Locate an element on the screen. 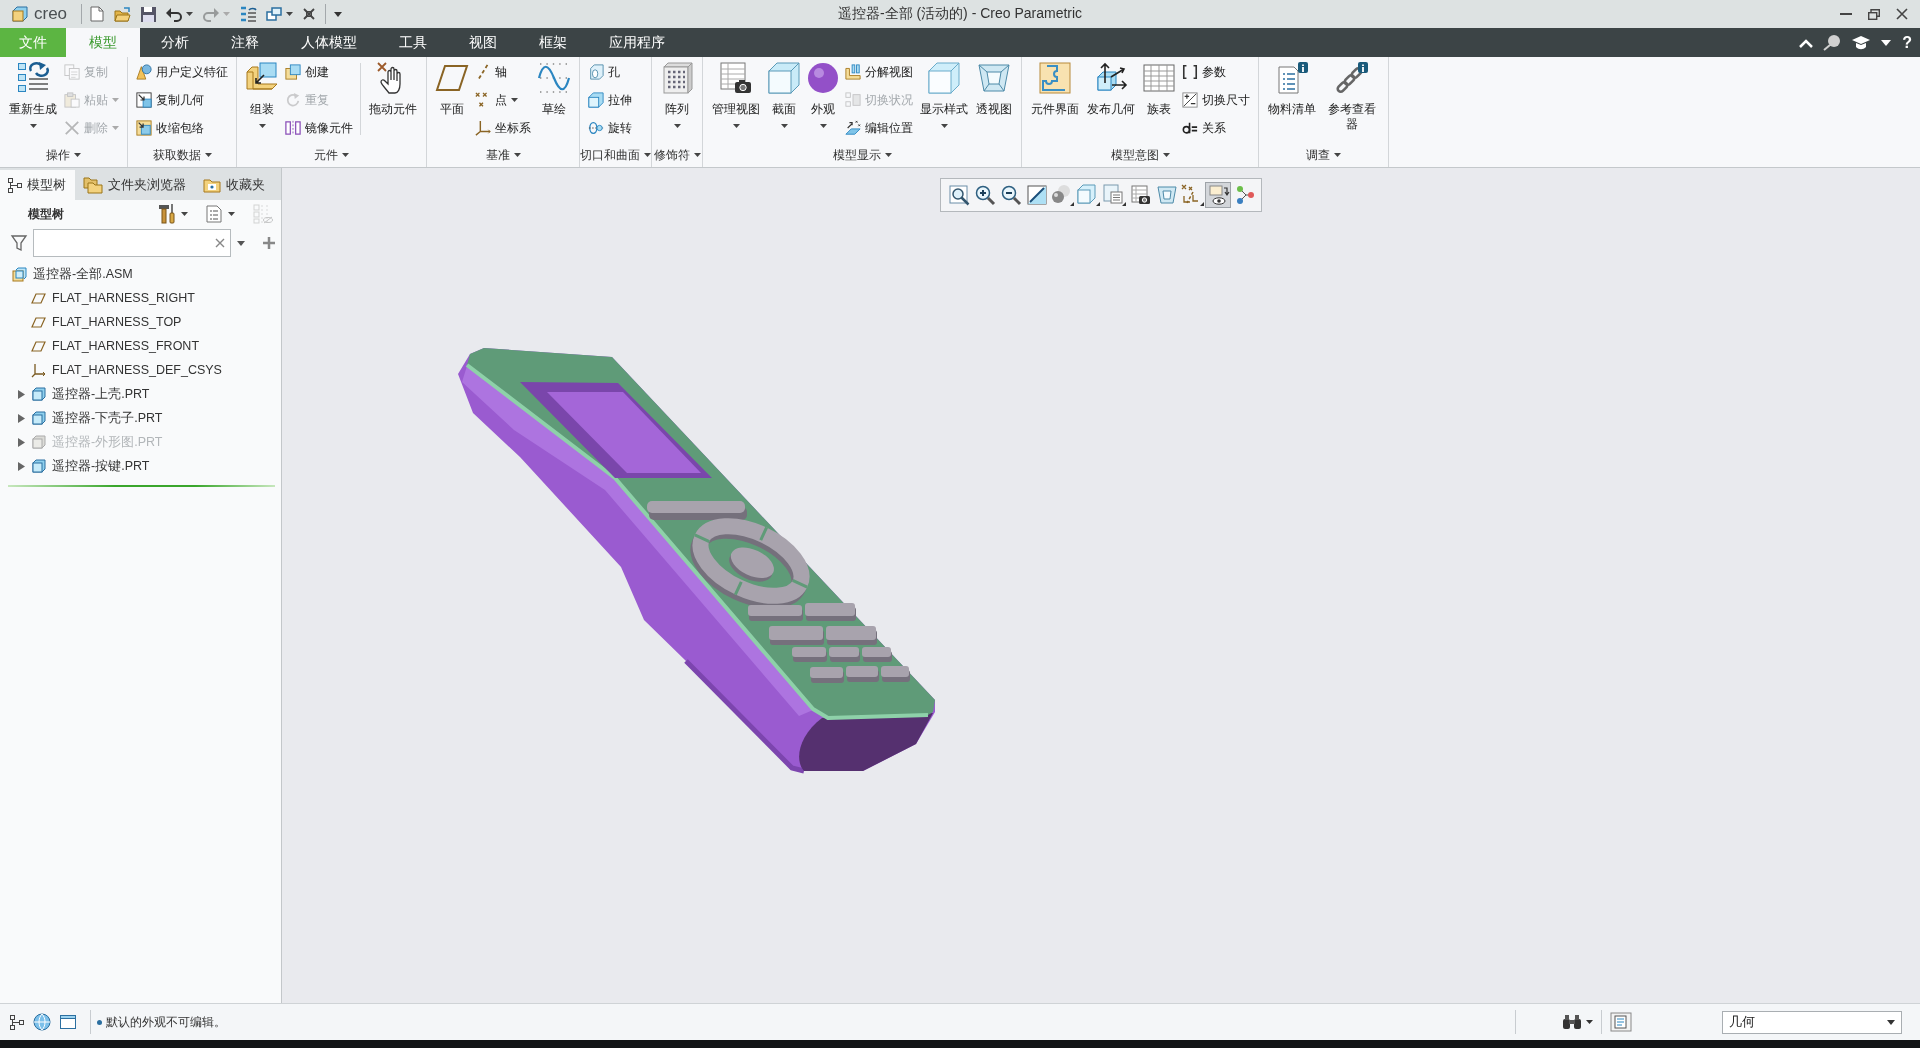  group-menu-button: 模型显示 is located at coordinates (862, 155).